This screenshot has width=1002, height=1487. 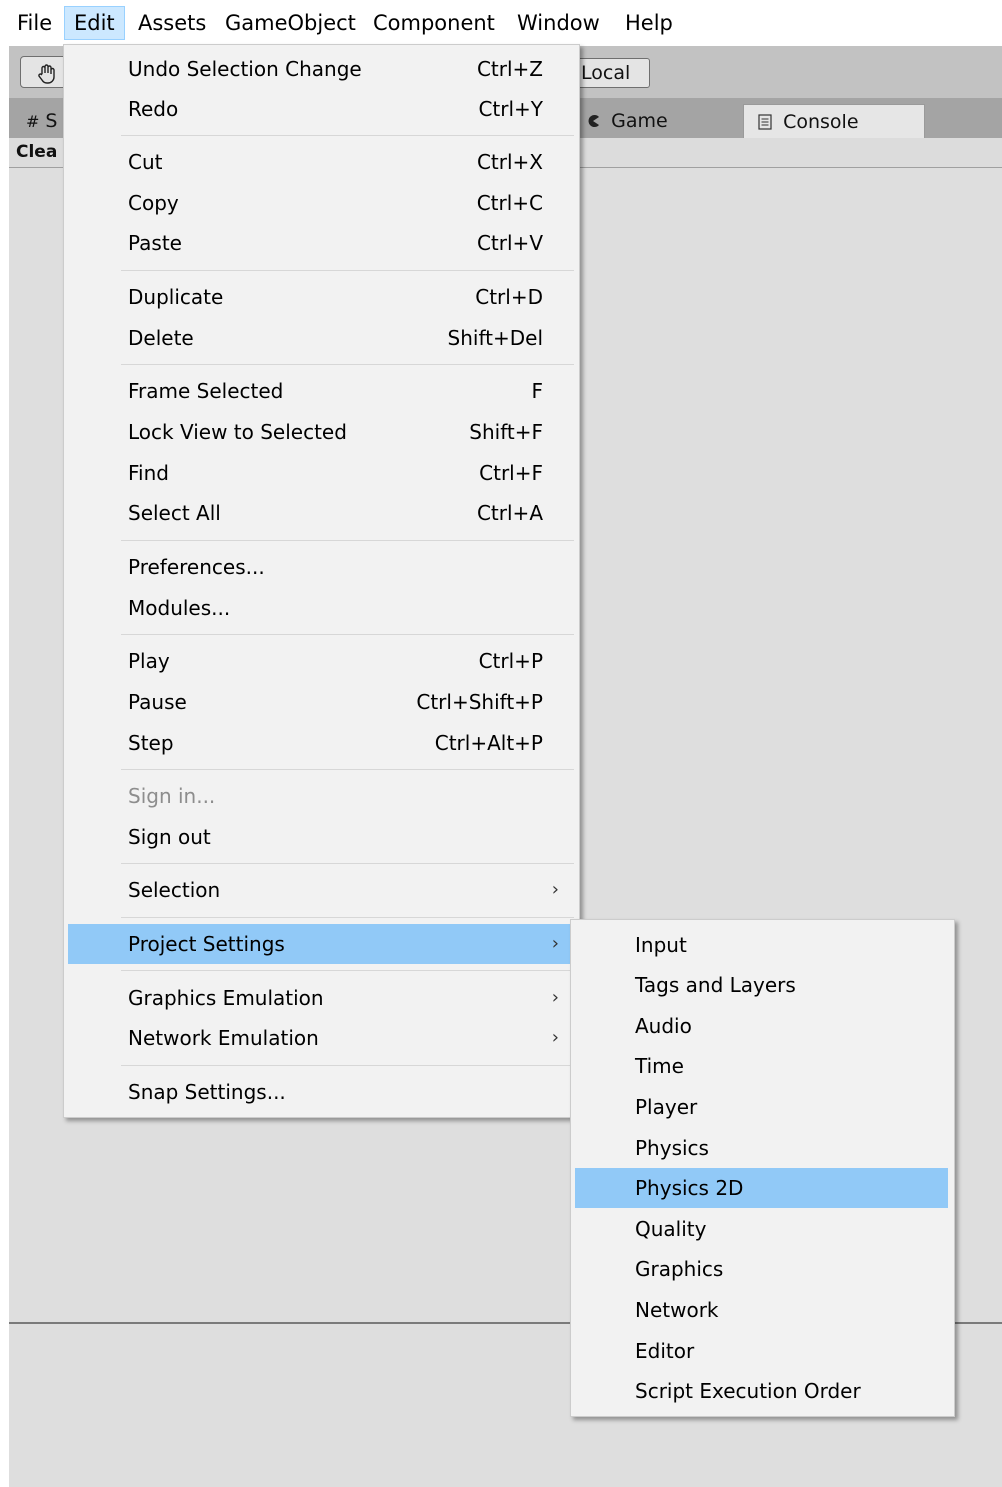 I want to click on menu-help: Help, so click(x=649, y=23).